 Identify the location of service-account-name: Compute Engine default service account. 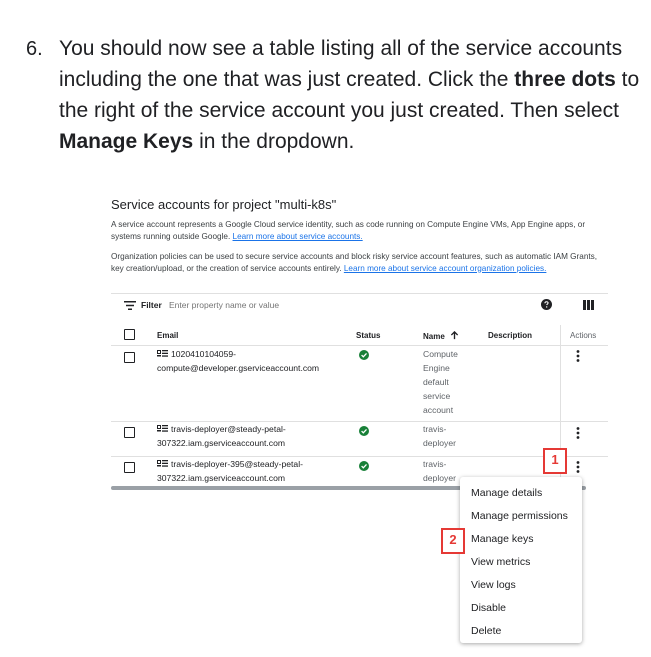
(440, 382).